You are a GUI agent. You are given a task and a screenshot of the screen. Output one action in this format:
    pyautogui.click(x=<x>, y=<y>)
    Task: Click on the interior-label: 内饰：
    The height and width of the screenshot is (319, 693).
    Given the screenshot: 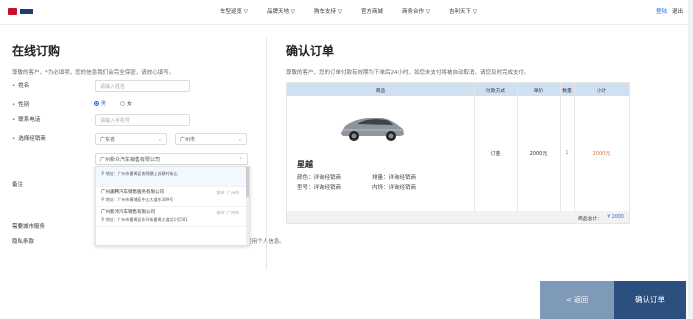 What is the action you would take?
    pyautogui.click(x=380, y=188)
    